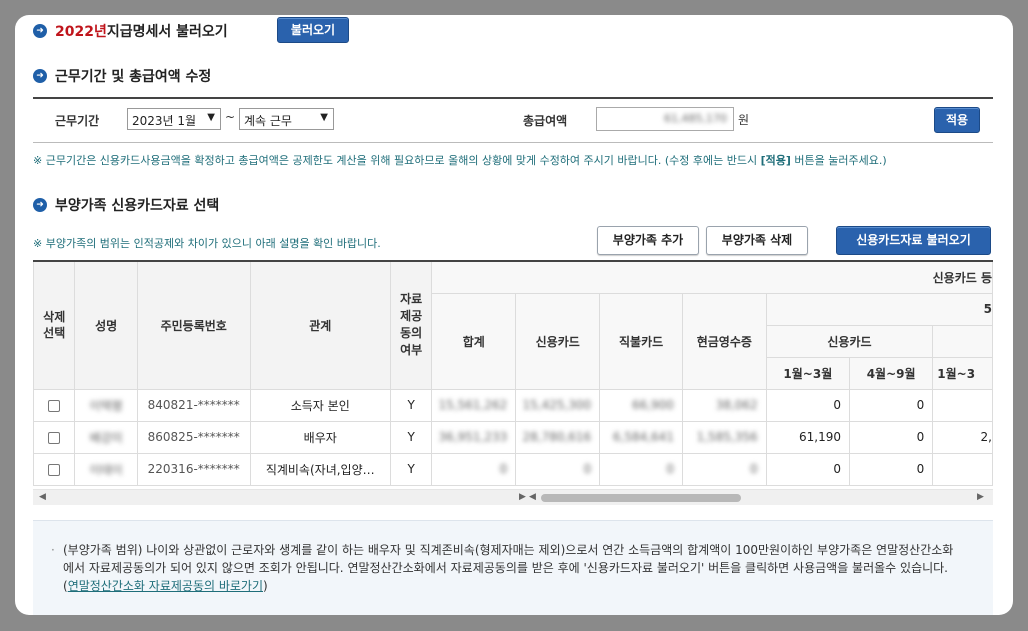  I want to click on load-statement-title: ➜ 2022년 지급명세서 불러오기, so click(130, 31).